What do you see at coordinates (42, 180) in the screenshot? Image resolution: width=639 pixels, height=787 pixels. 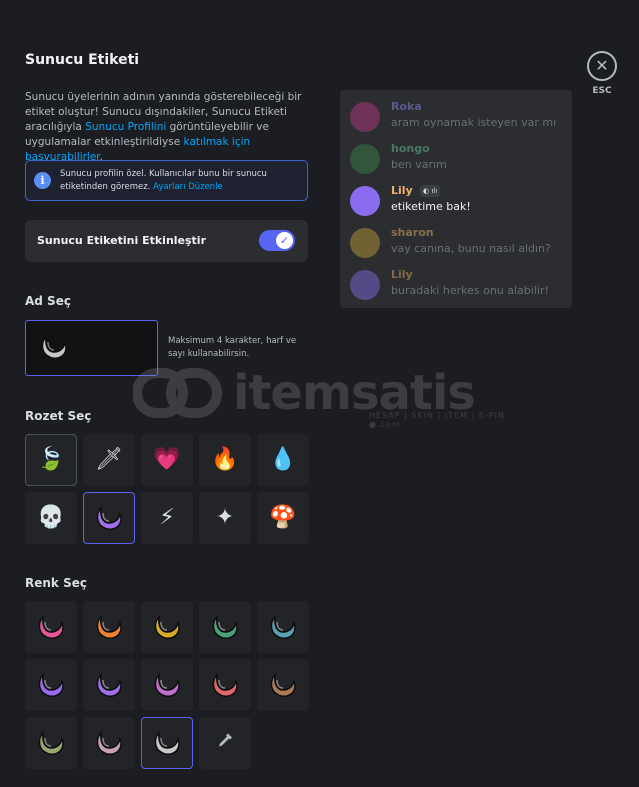 I see `info-icon: i` at bounding box center [42, 180].